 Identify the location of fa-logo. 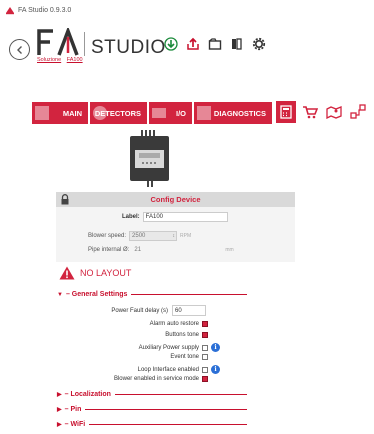
(59, 42).